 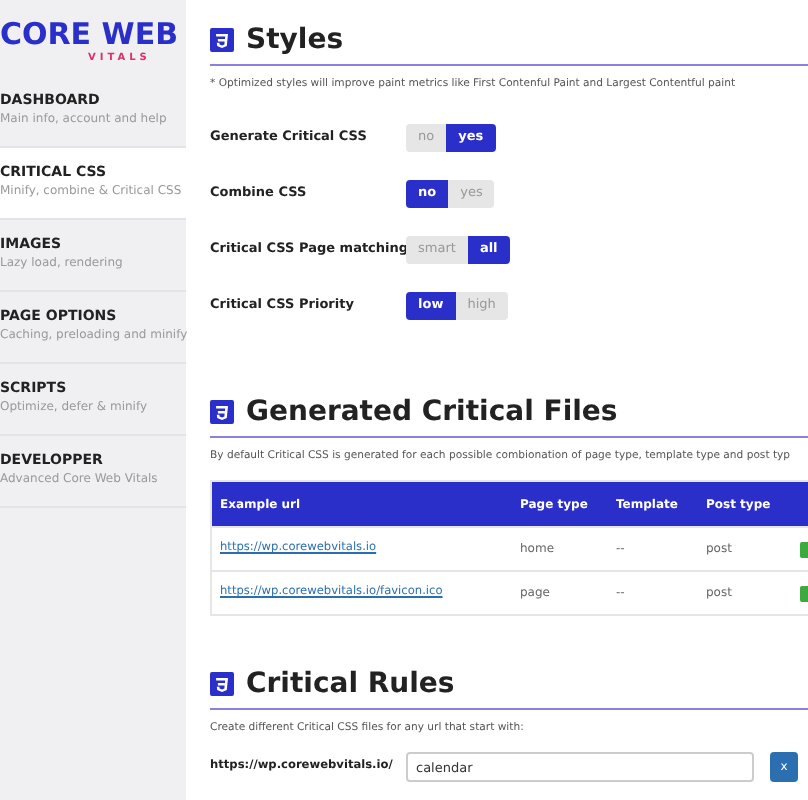 What do you see at coordinates (432, 412) in the screenshot?
I see `section-title: Generated Critical Files` at bounding box center [432, 412].